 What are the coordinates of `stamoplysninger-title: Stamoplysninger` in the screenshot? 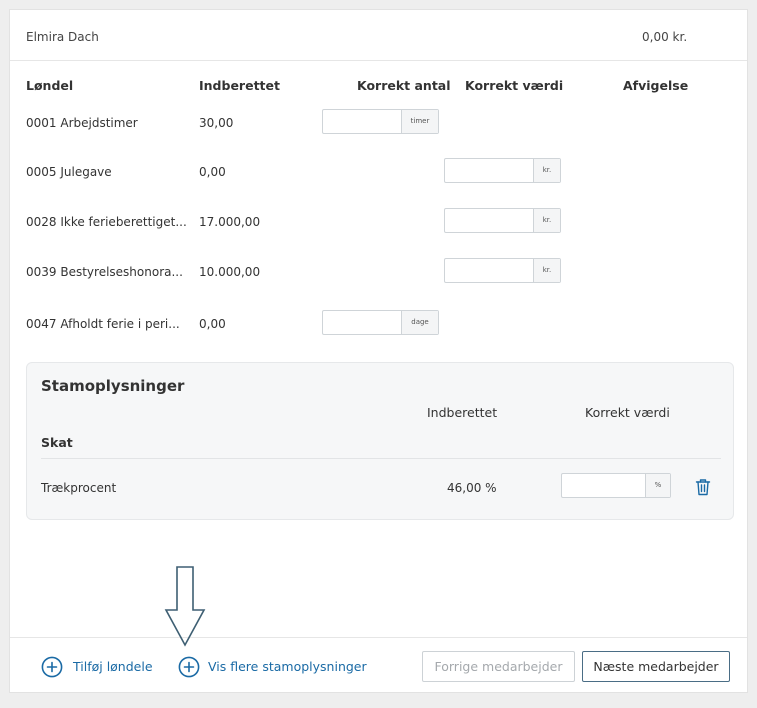 It's located at (113, 386).